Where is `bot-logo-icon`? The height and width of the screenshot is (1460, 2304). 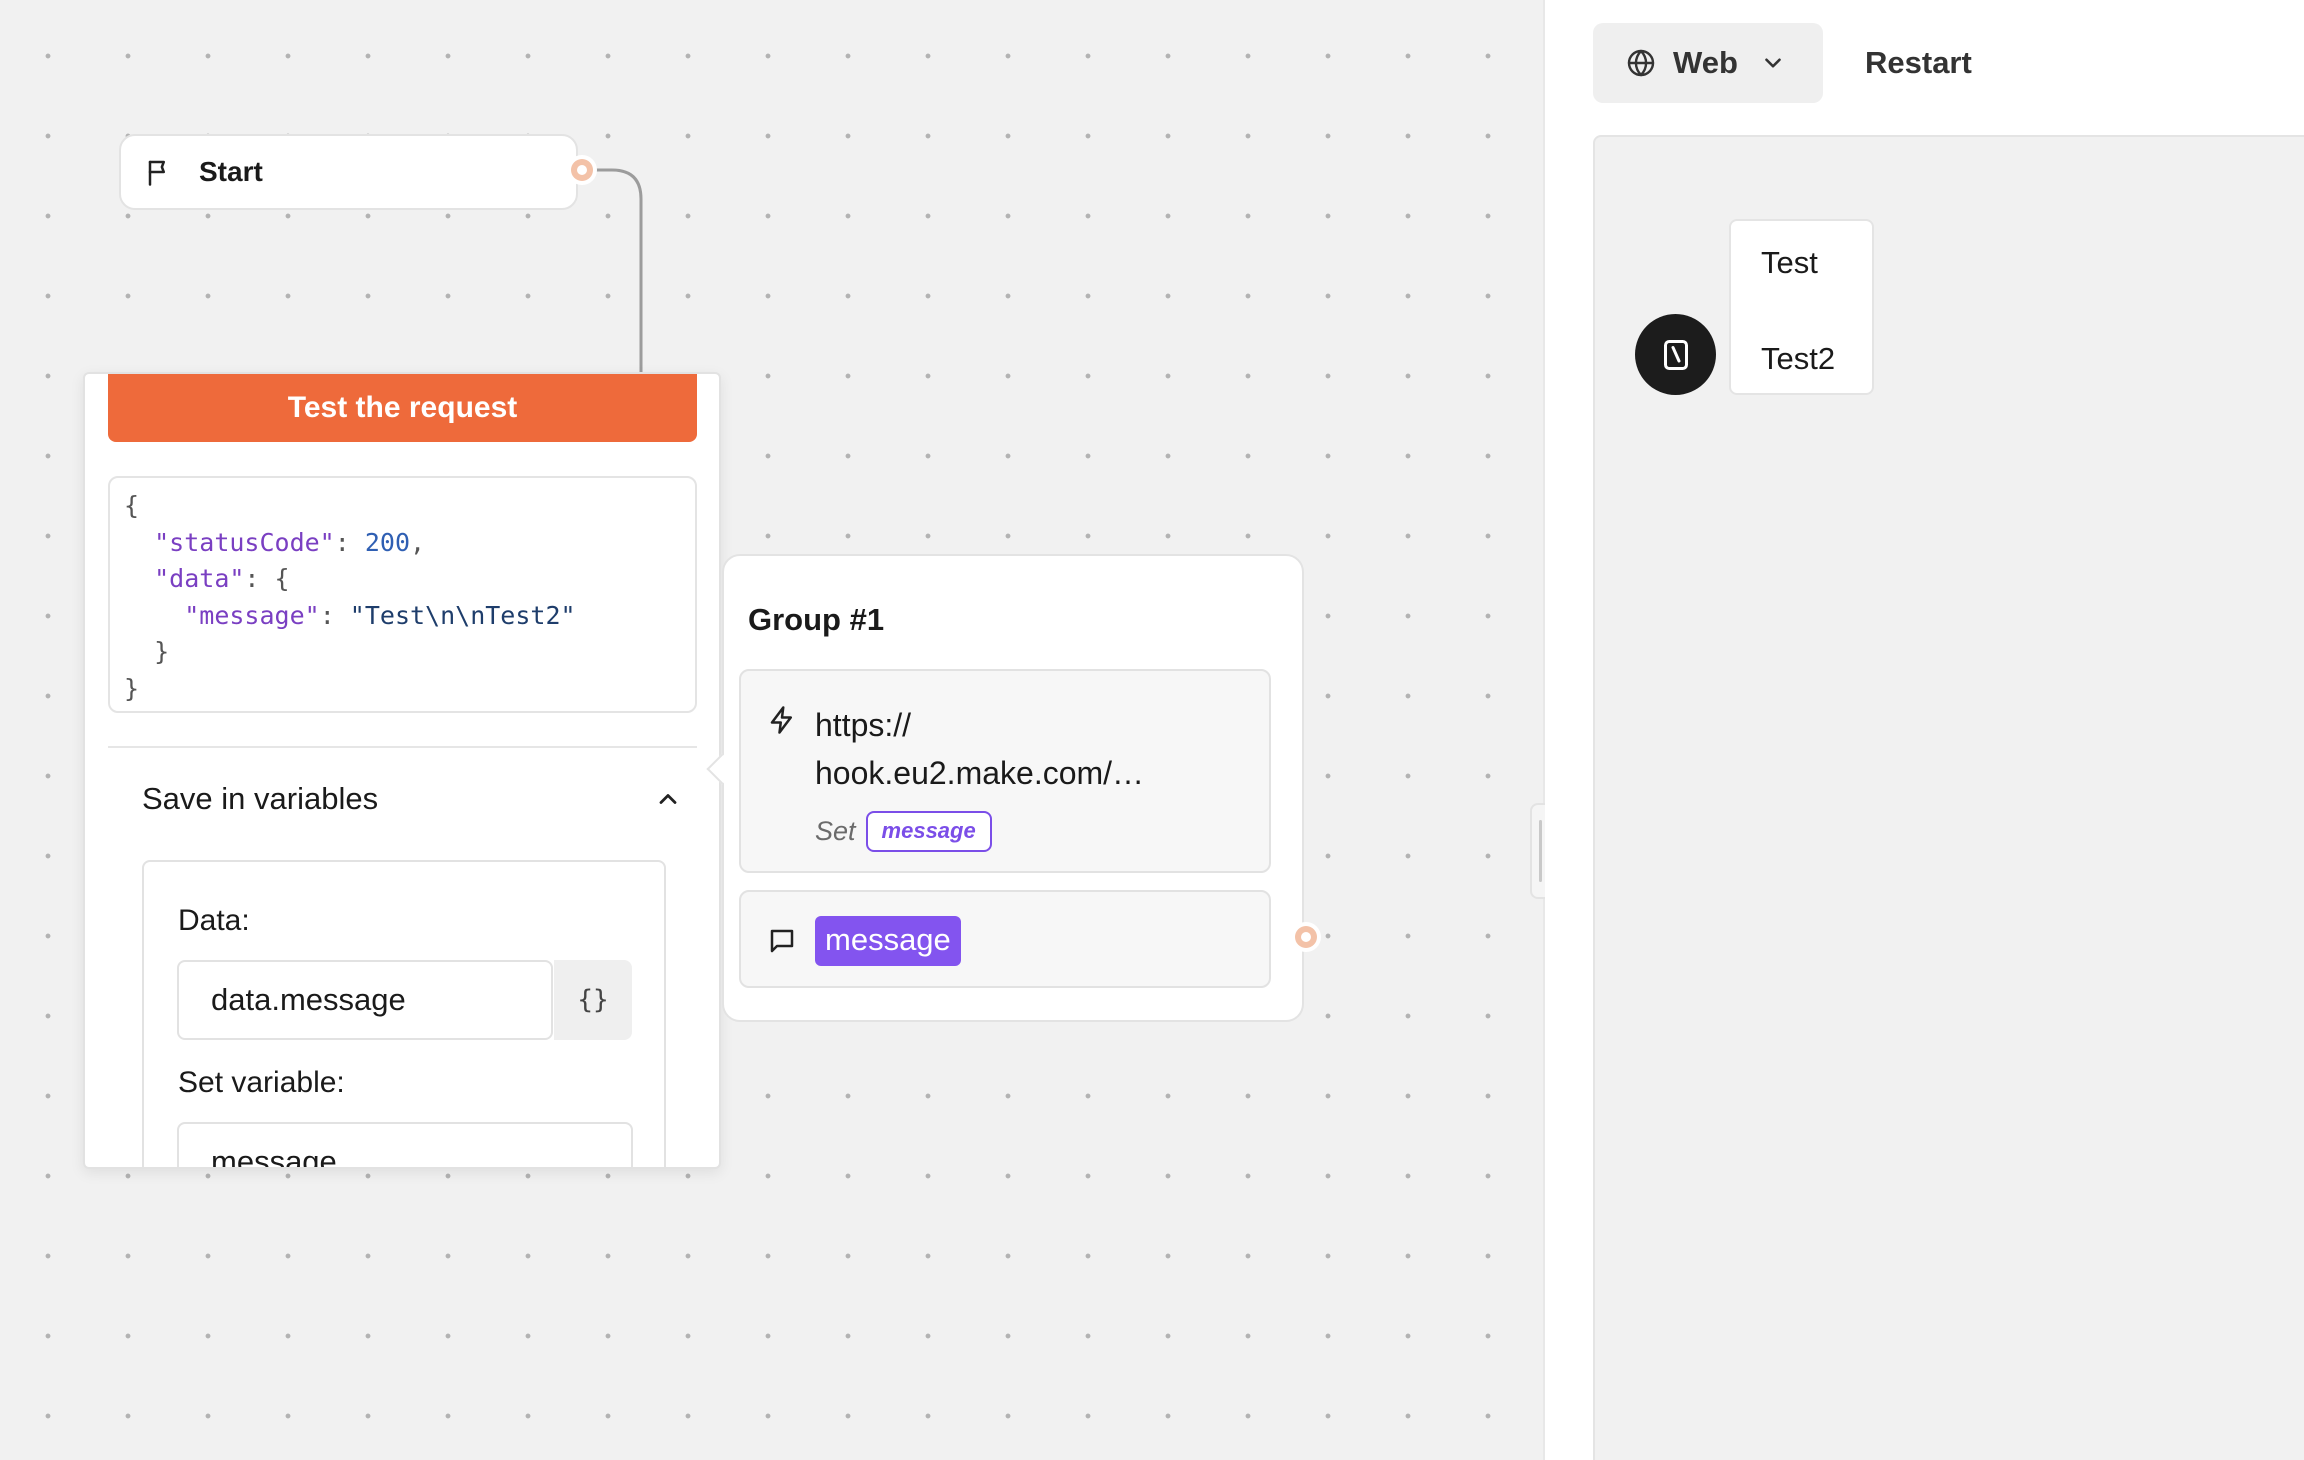 bot-logo-icon is located at coordinates (1676, 355).